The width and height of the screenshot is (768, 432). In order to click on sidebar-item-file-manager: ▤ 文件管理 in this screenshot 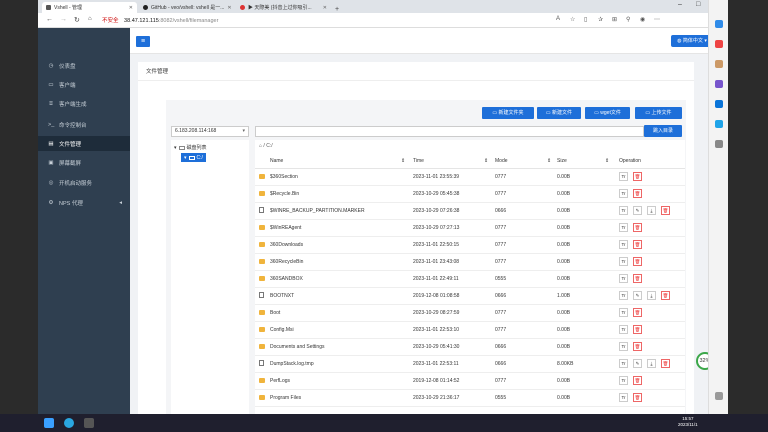, I will do `click(84, 143)`.